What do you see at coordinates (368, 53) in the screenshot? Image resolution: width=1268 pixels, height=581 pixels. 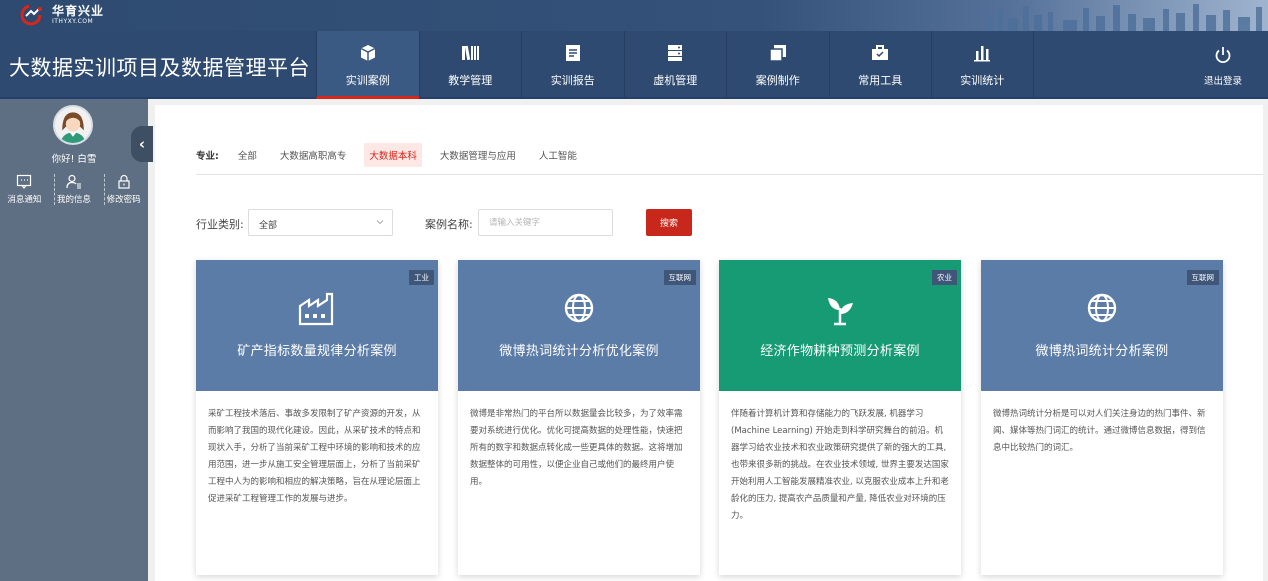 I see `cube-icon` at bounding box center [368, 53].